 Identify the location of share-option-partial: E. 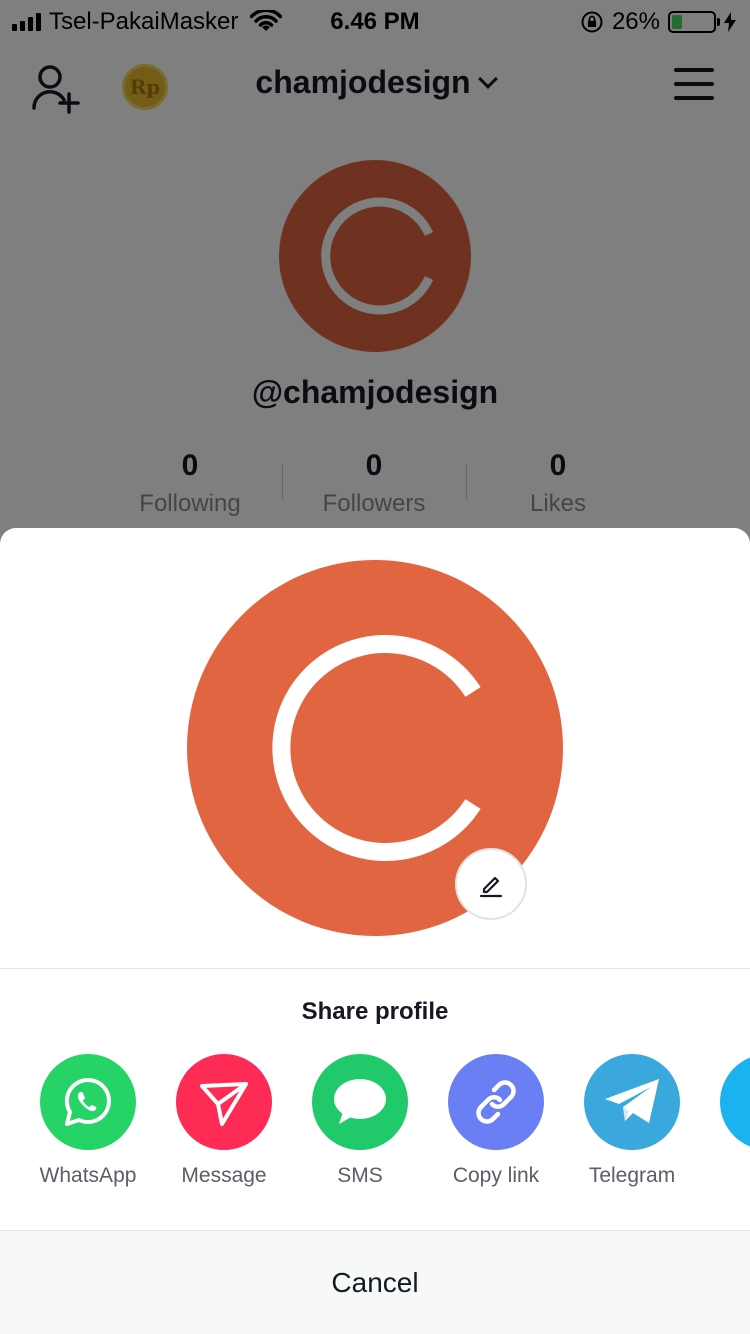
(725, 1121).